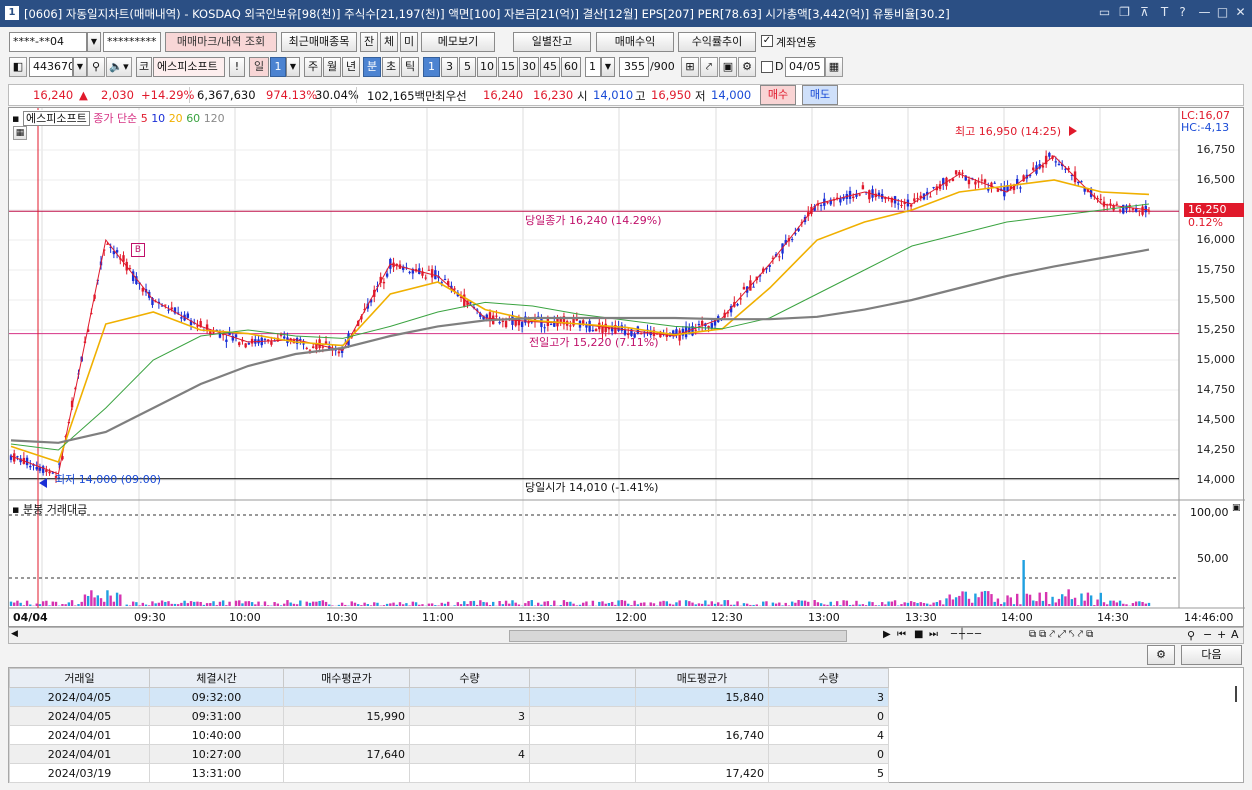 This screenshot has width=1252, height=790. Describe the element at coordinates (259, 67) in the screenshot. I see `period-day-button: 일` at that location.